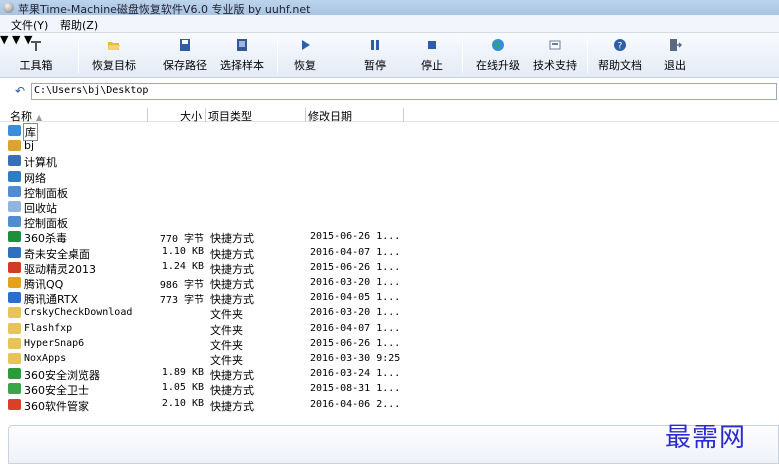 Image resolution: width=779 pixels, height=464 pixels. Describe the element at coordinates (375, 56) in the screenshot. I see `pause-button: 暂停` at that location.